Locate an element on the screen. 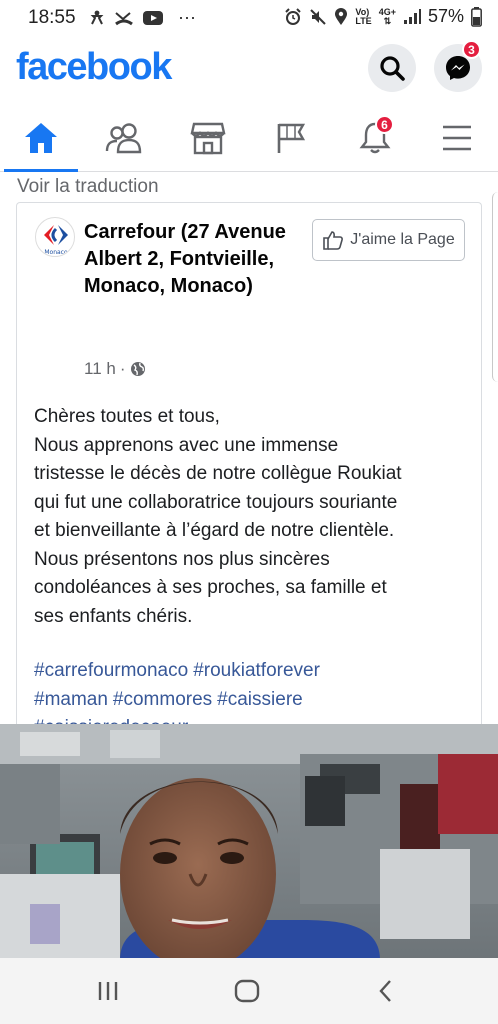  carrefour-logo-icon: Monaco is located at coordinates (56, 240).